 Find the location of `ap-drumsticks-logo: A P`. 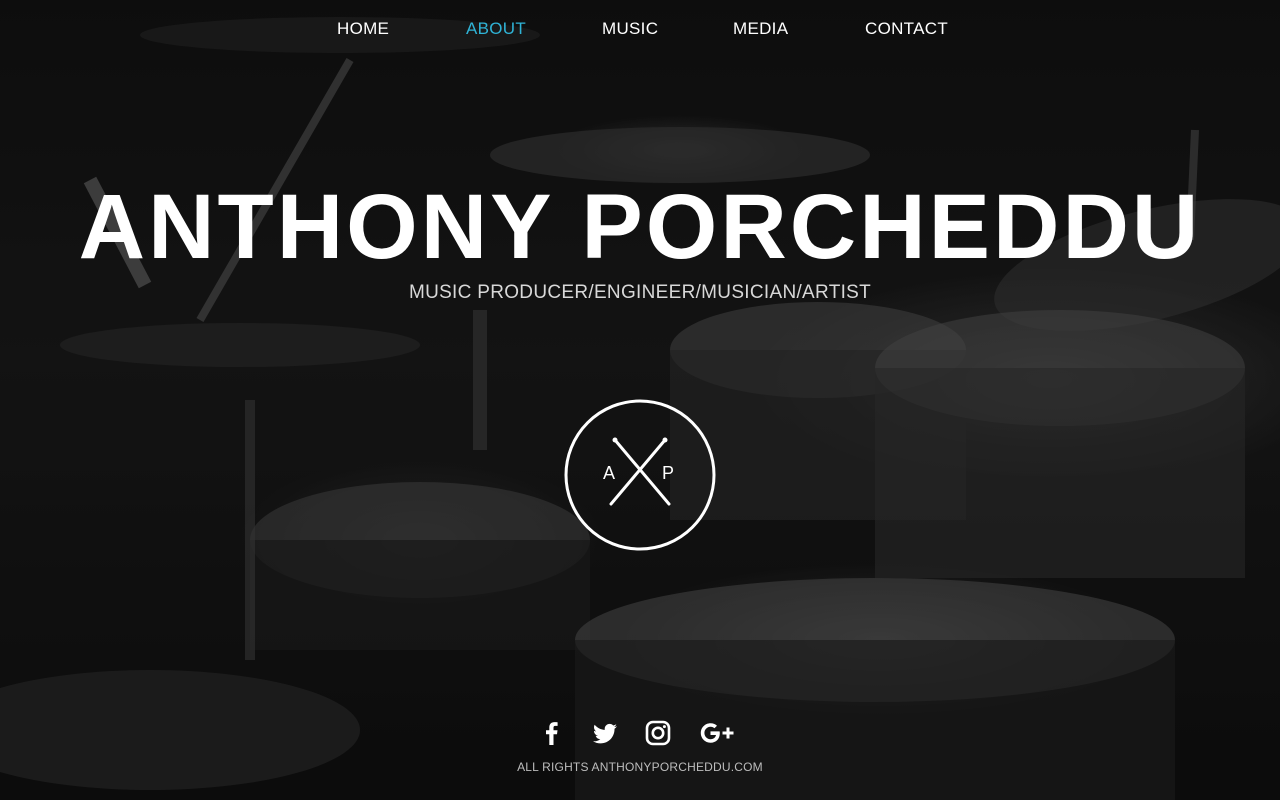

ap-drumsticks-logo: A P is located at coordinates (640, 475).